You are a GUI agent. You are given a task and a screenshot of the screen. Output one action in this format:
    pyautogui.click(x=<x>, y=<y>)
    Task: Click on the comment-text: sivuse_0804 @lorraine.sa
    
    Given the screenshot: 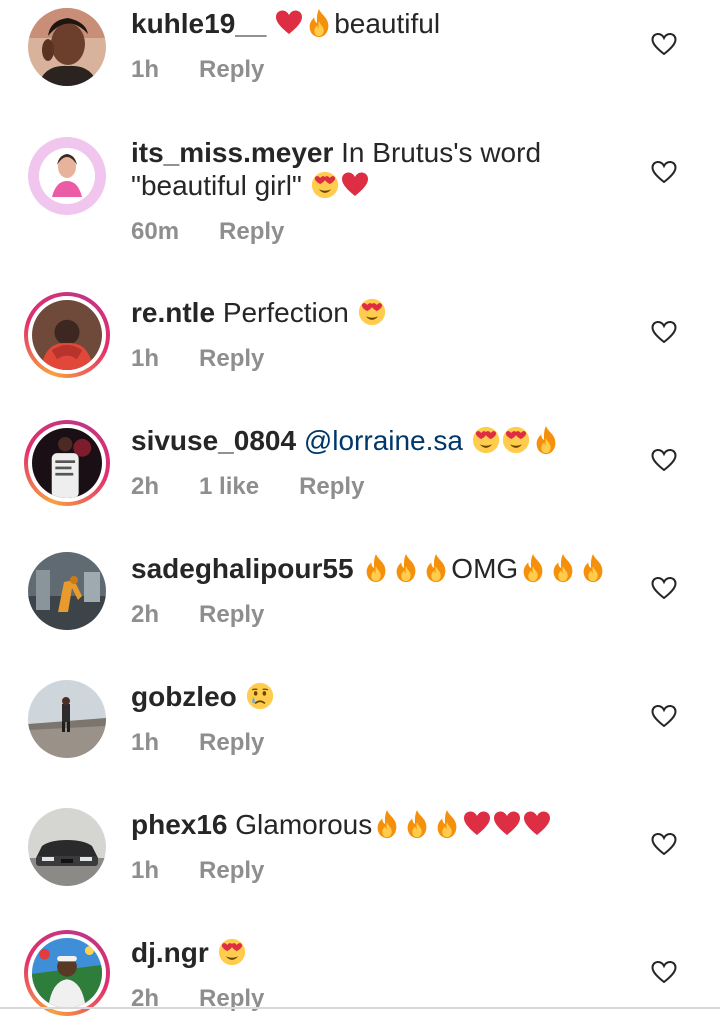 What is the action you would take?
    pyautogui.click(x=376, y=440)
    